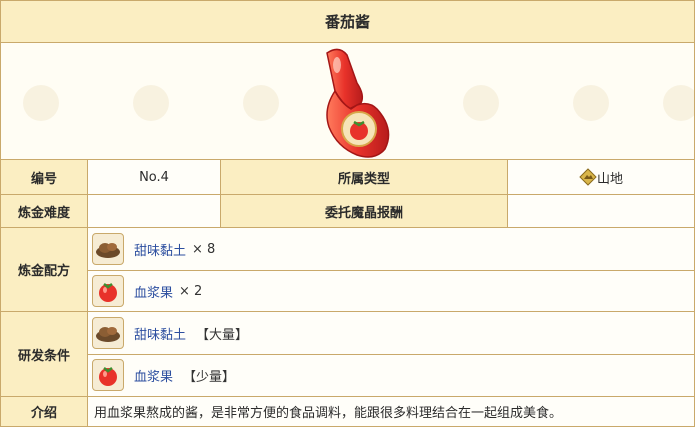  What do you see at coordinates (204, 249) in the screenshot?
I see `recipe-item-qty: × 8` at bounding box center [204, 249].